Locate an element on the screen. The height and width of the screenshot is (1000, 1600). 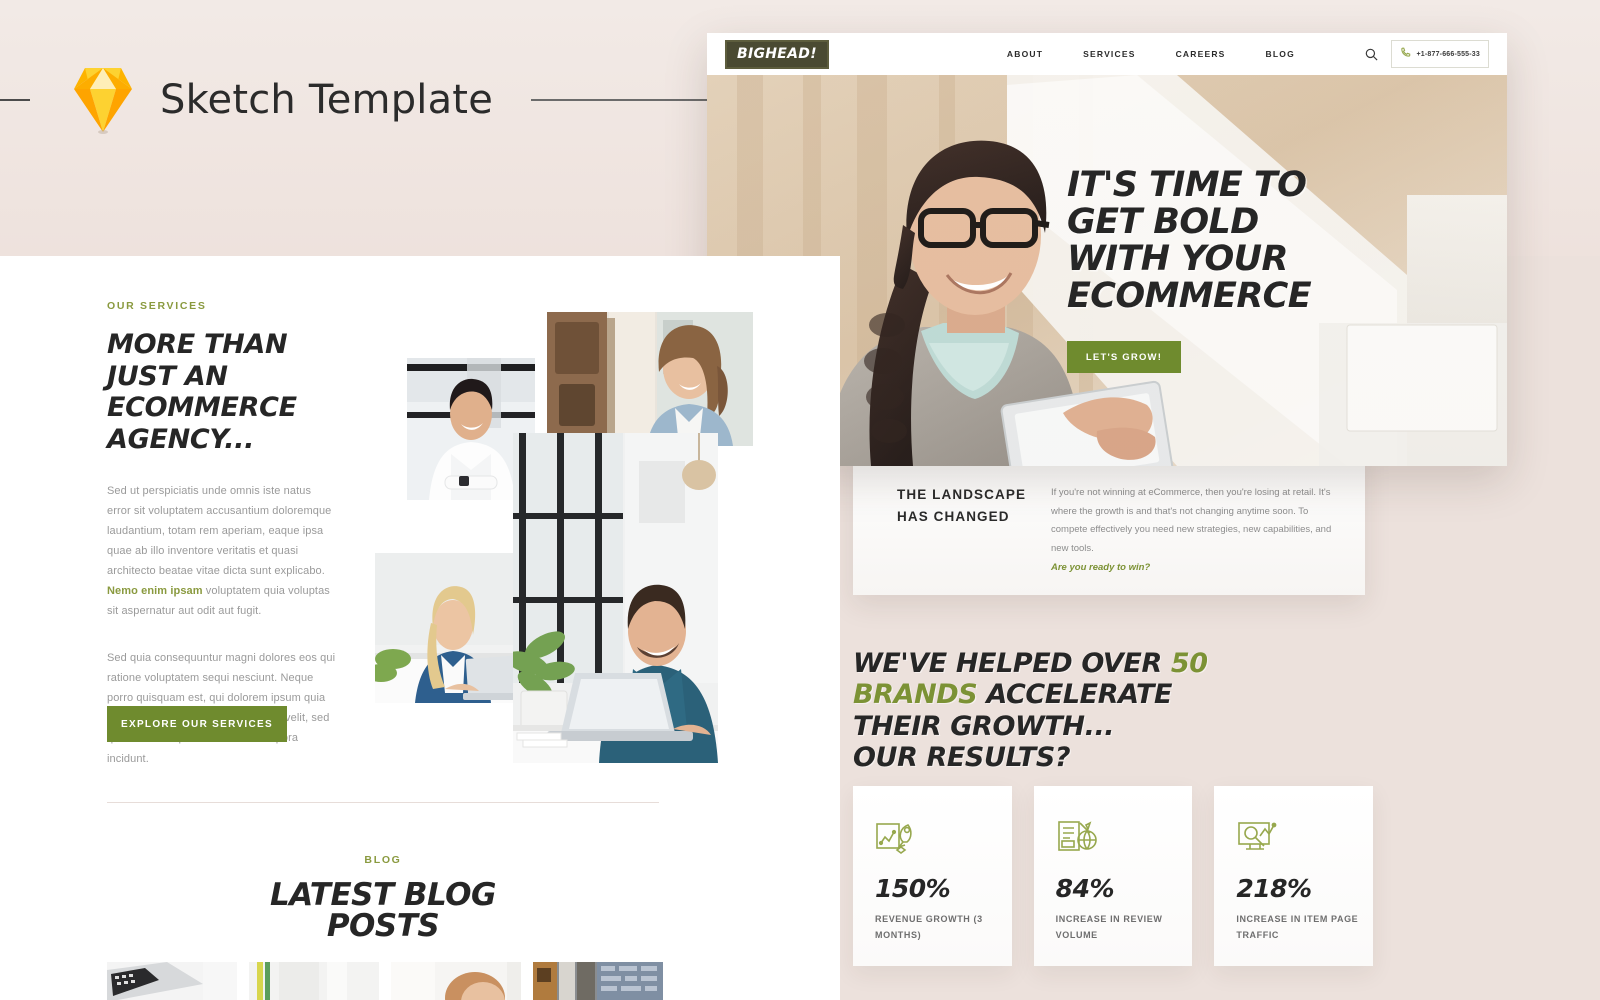
stat-label: INCREASE IN ITEM PAGE TRAFFIC is located at coordinates (1297, 927).